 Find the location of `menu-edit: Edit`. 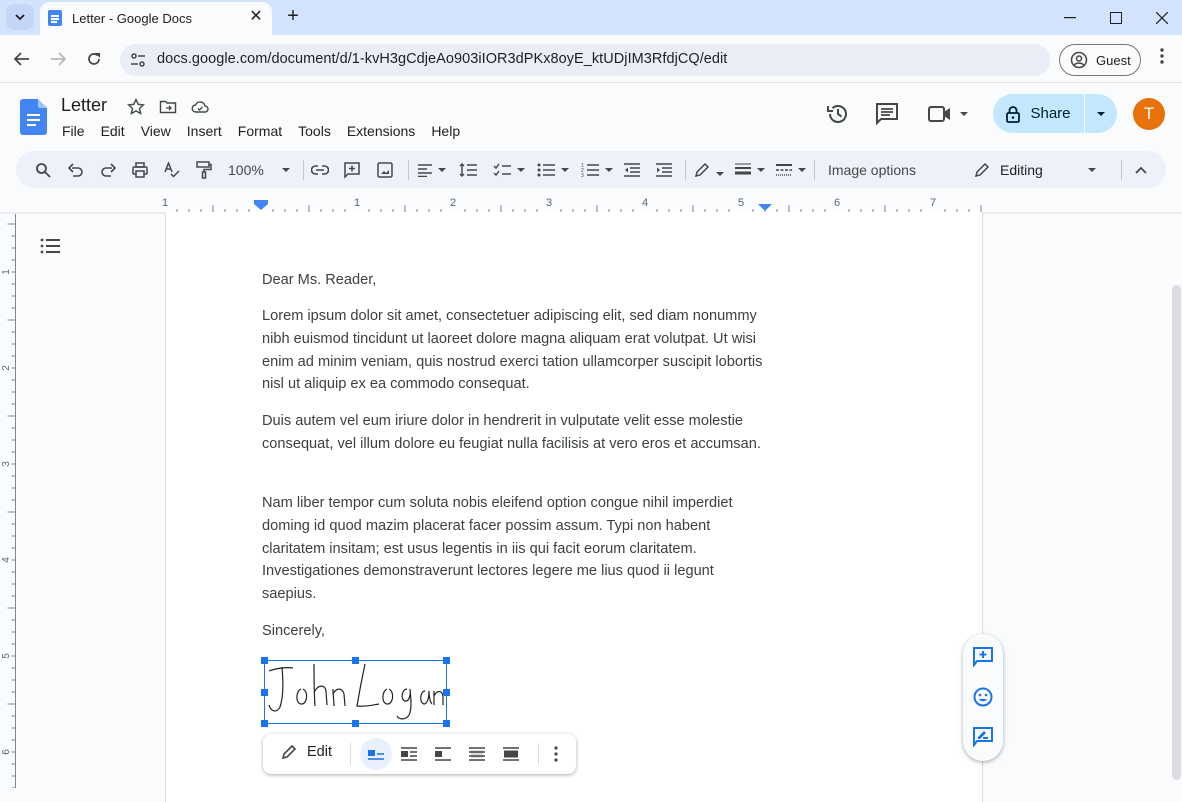

menu-edit: Edit is located at coordinates (113, 131).